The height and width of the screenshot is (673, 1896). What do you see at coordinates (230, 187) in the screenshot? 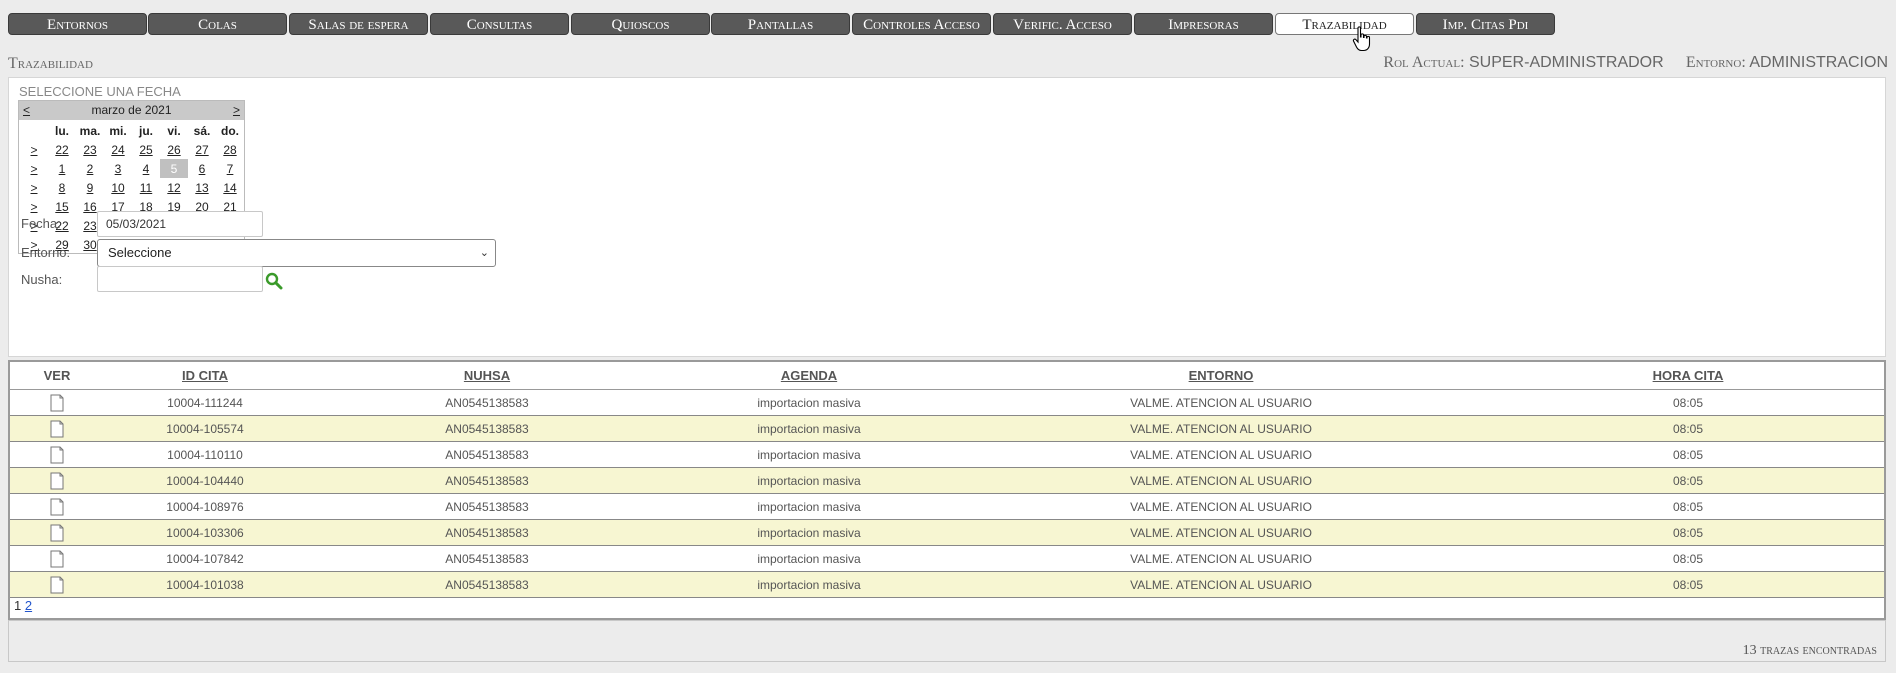
I see `calendar-day: 14` at bounding box center [230, 187].